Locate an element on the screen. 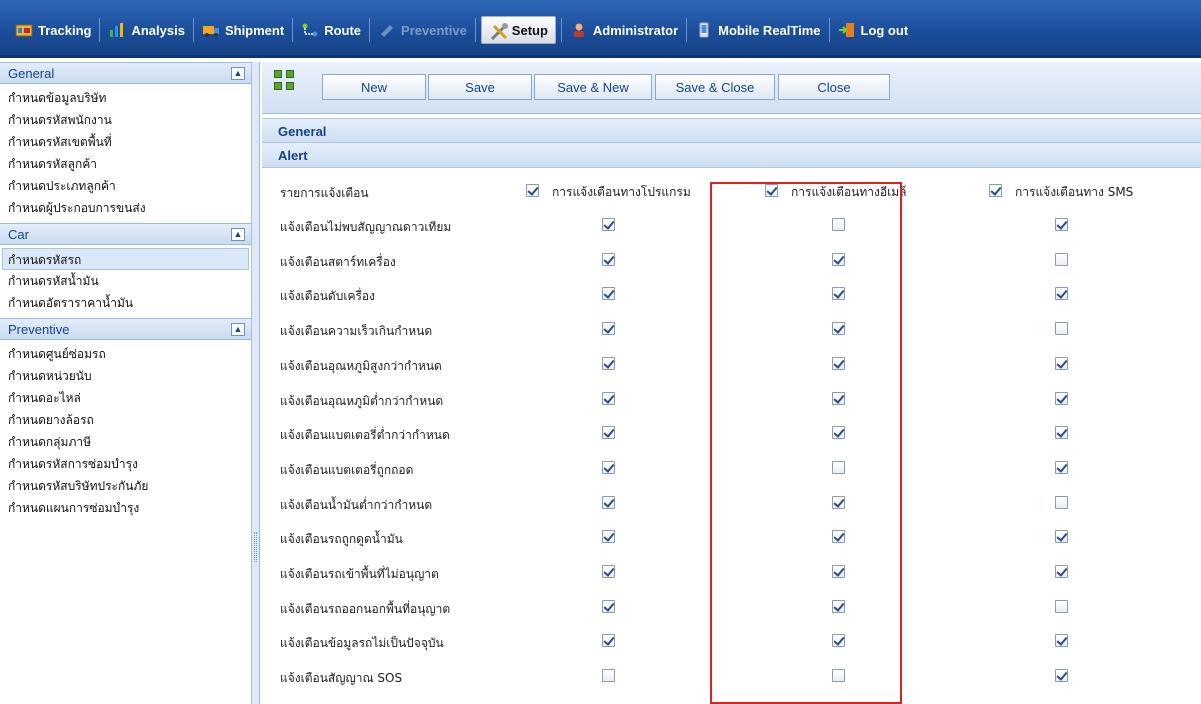  nav-setup: Setup is located at coordinates (518, 30).